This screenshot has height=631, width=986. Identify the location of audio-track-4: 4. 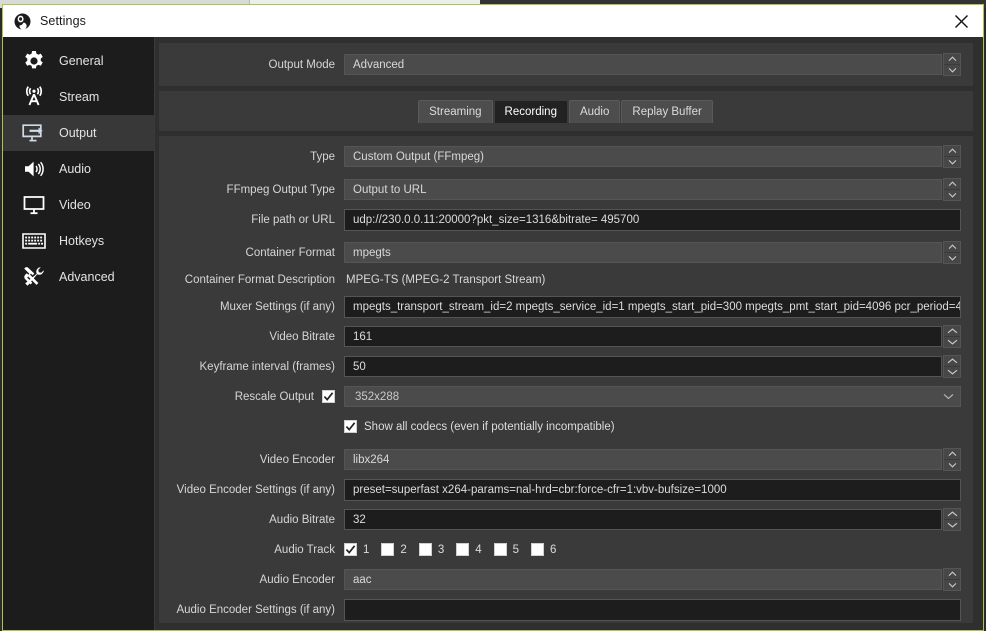
(469, 549).